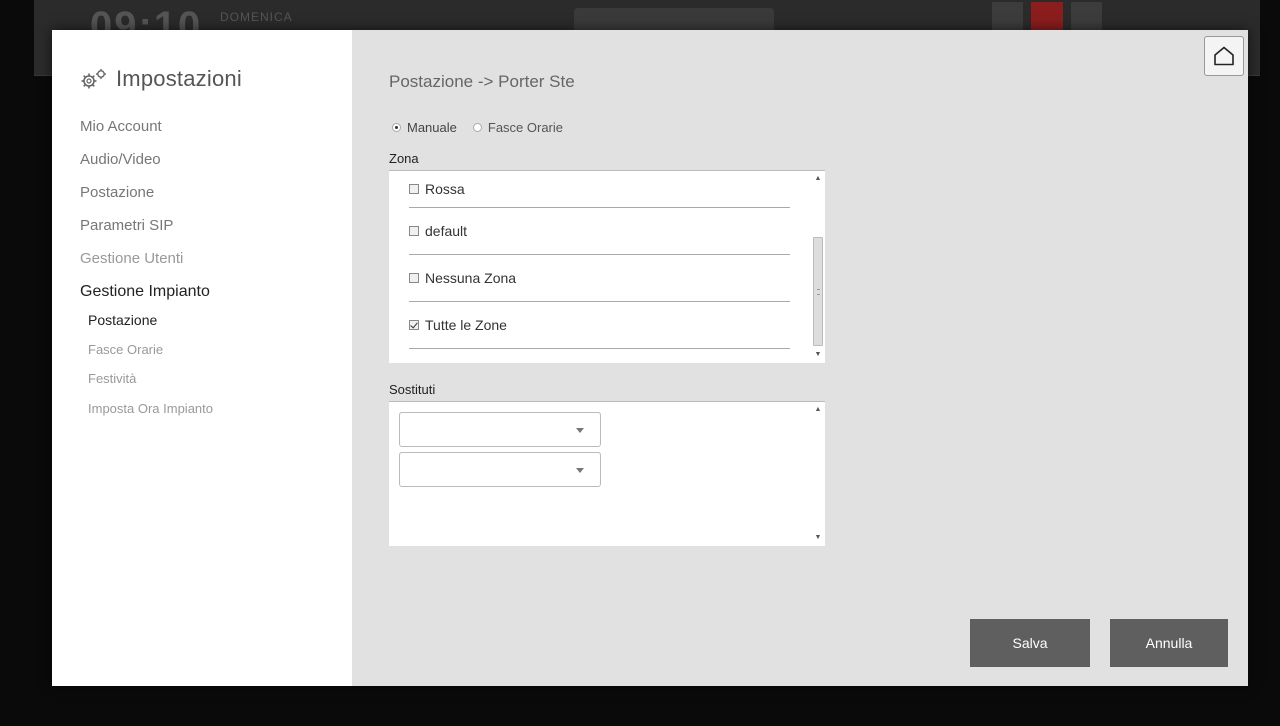 This screenshot has height=726, width=1280. I want to click on zona-scroll-thumb, so click(818, 291).